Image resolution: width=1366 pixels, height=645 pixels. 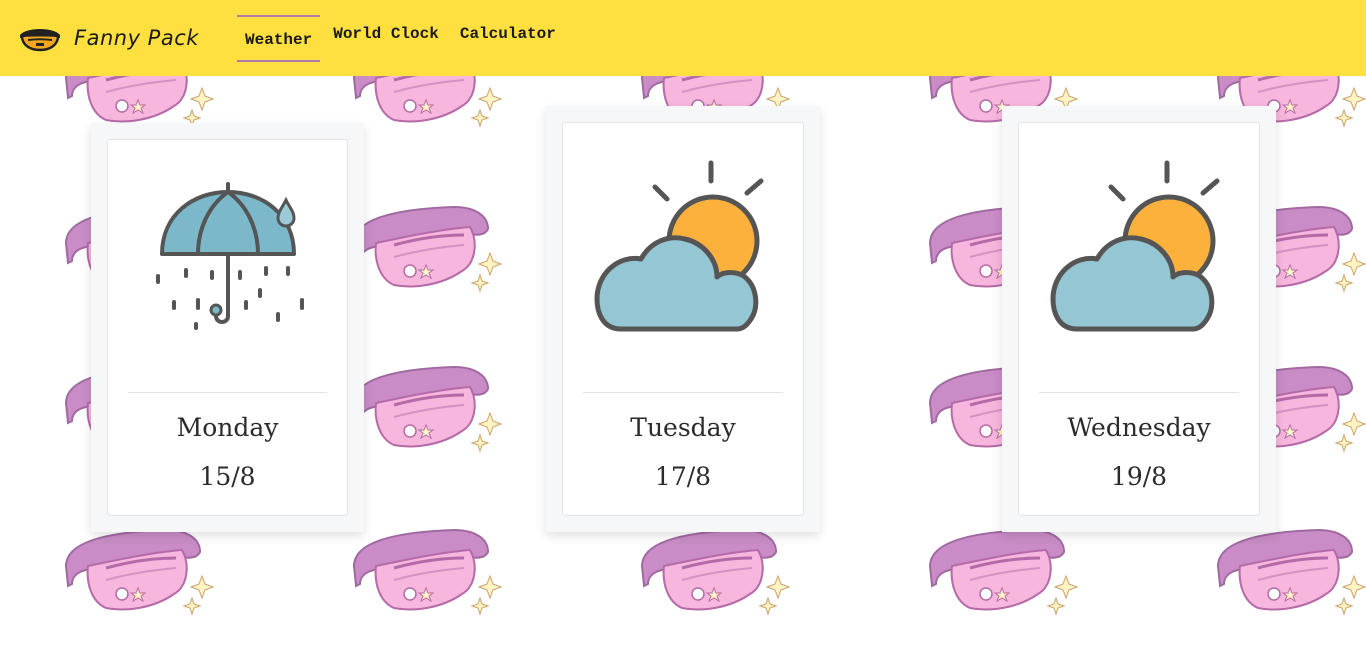 I want to click on nav-calculator: Calculator, so click(x=508, y=33).